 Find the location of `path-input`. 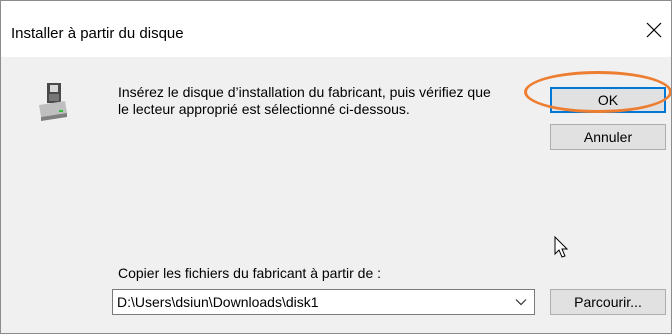

path-input is located at coordinates (310, 302).